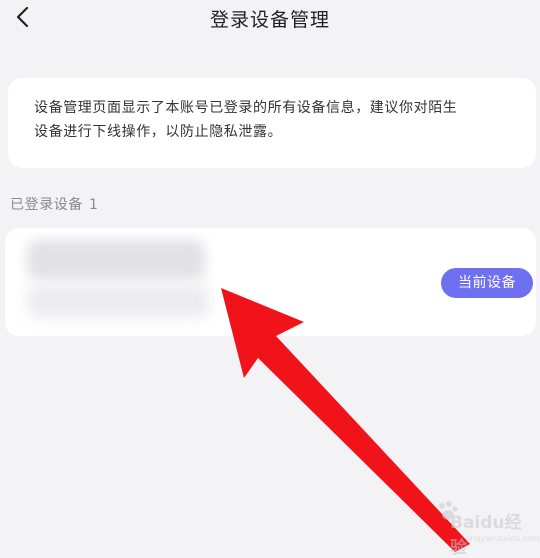  What do you see at coordinates (118, 301) in the screenshot?
I see `device-detail-blurred` at bounding box center [118, 301].